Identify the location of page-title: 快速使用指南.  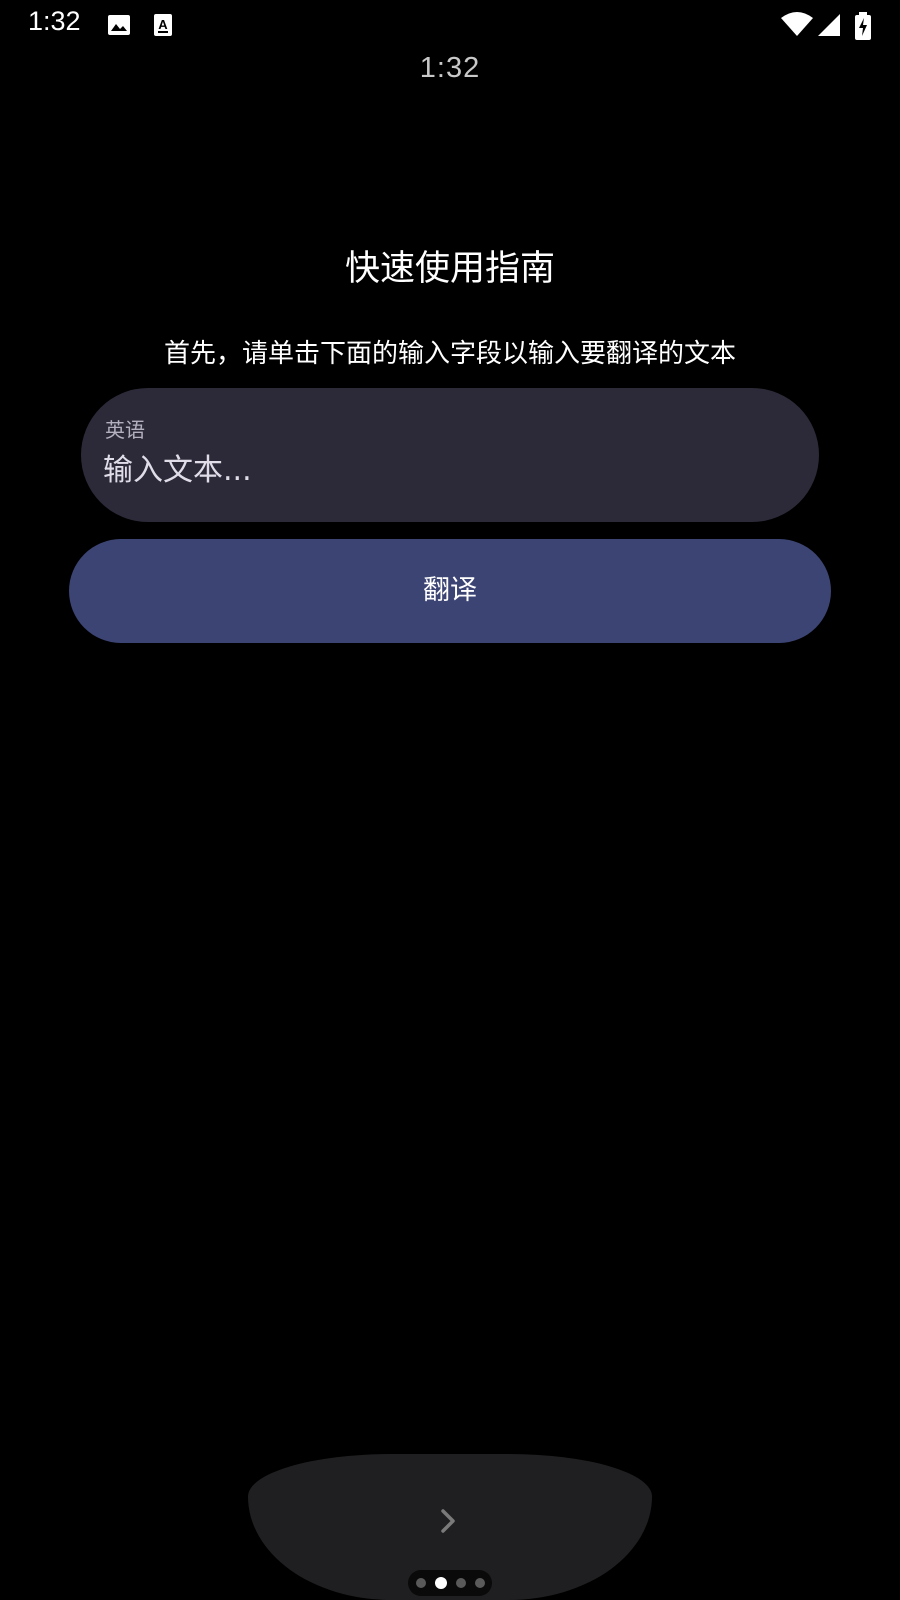
(449, 269).